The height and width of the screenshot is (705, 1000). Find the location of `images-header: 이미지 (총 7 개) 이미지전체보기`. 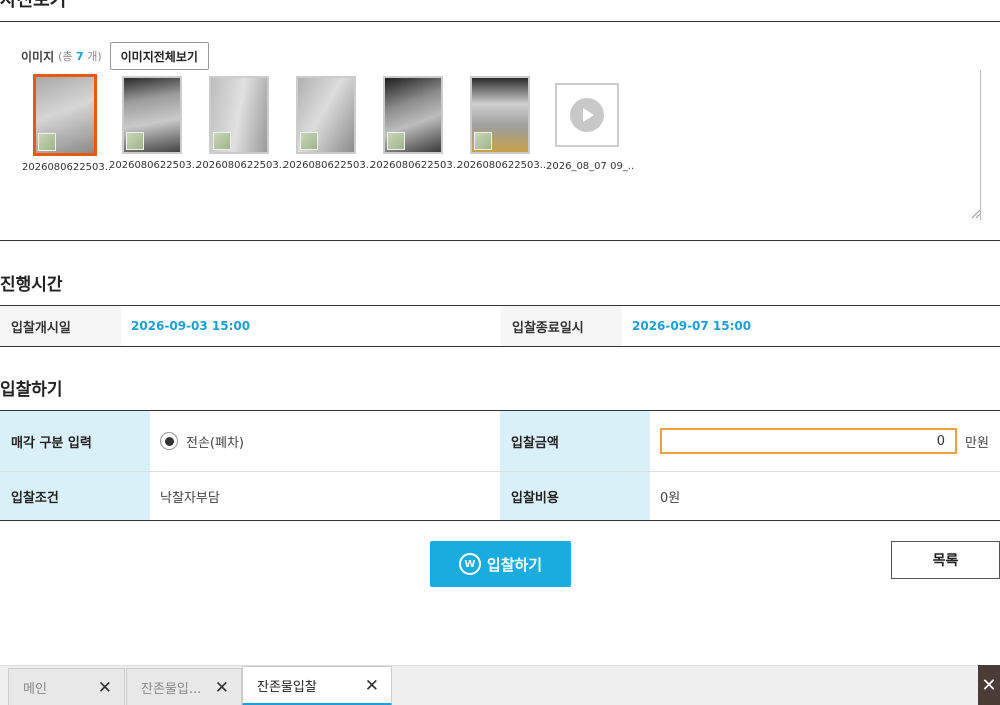

images-header: 이미지 (총 7 개) 이미지전체보기 is located at coordinates (115, 56).